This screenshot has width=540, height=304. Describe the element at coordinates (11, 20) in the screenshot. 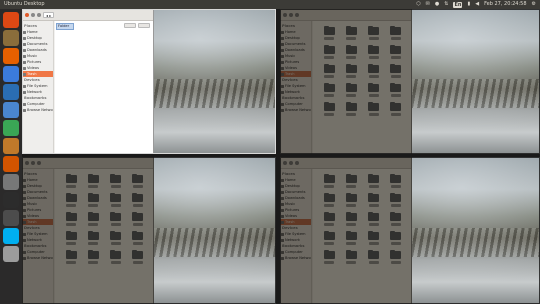

I see `dash-home-icon` at that location.